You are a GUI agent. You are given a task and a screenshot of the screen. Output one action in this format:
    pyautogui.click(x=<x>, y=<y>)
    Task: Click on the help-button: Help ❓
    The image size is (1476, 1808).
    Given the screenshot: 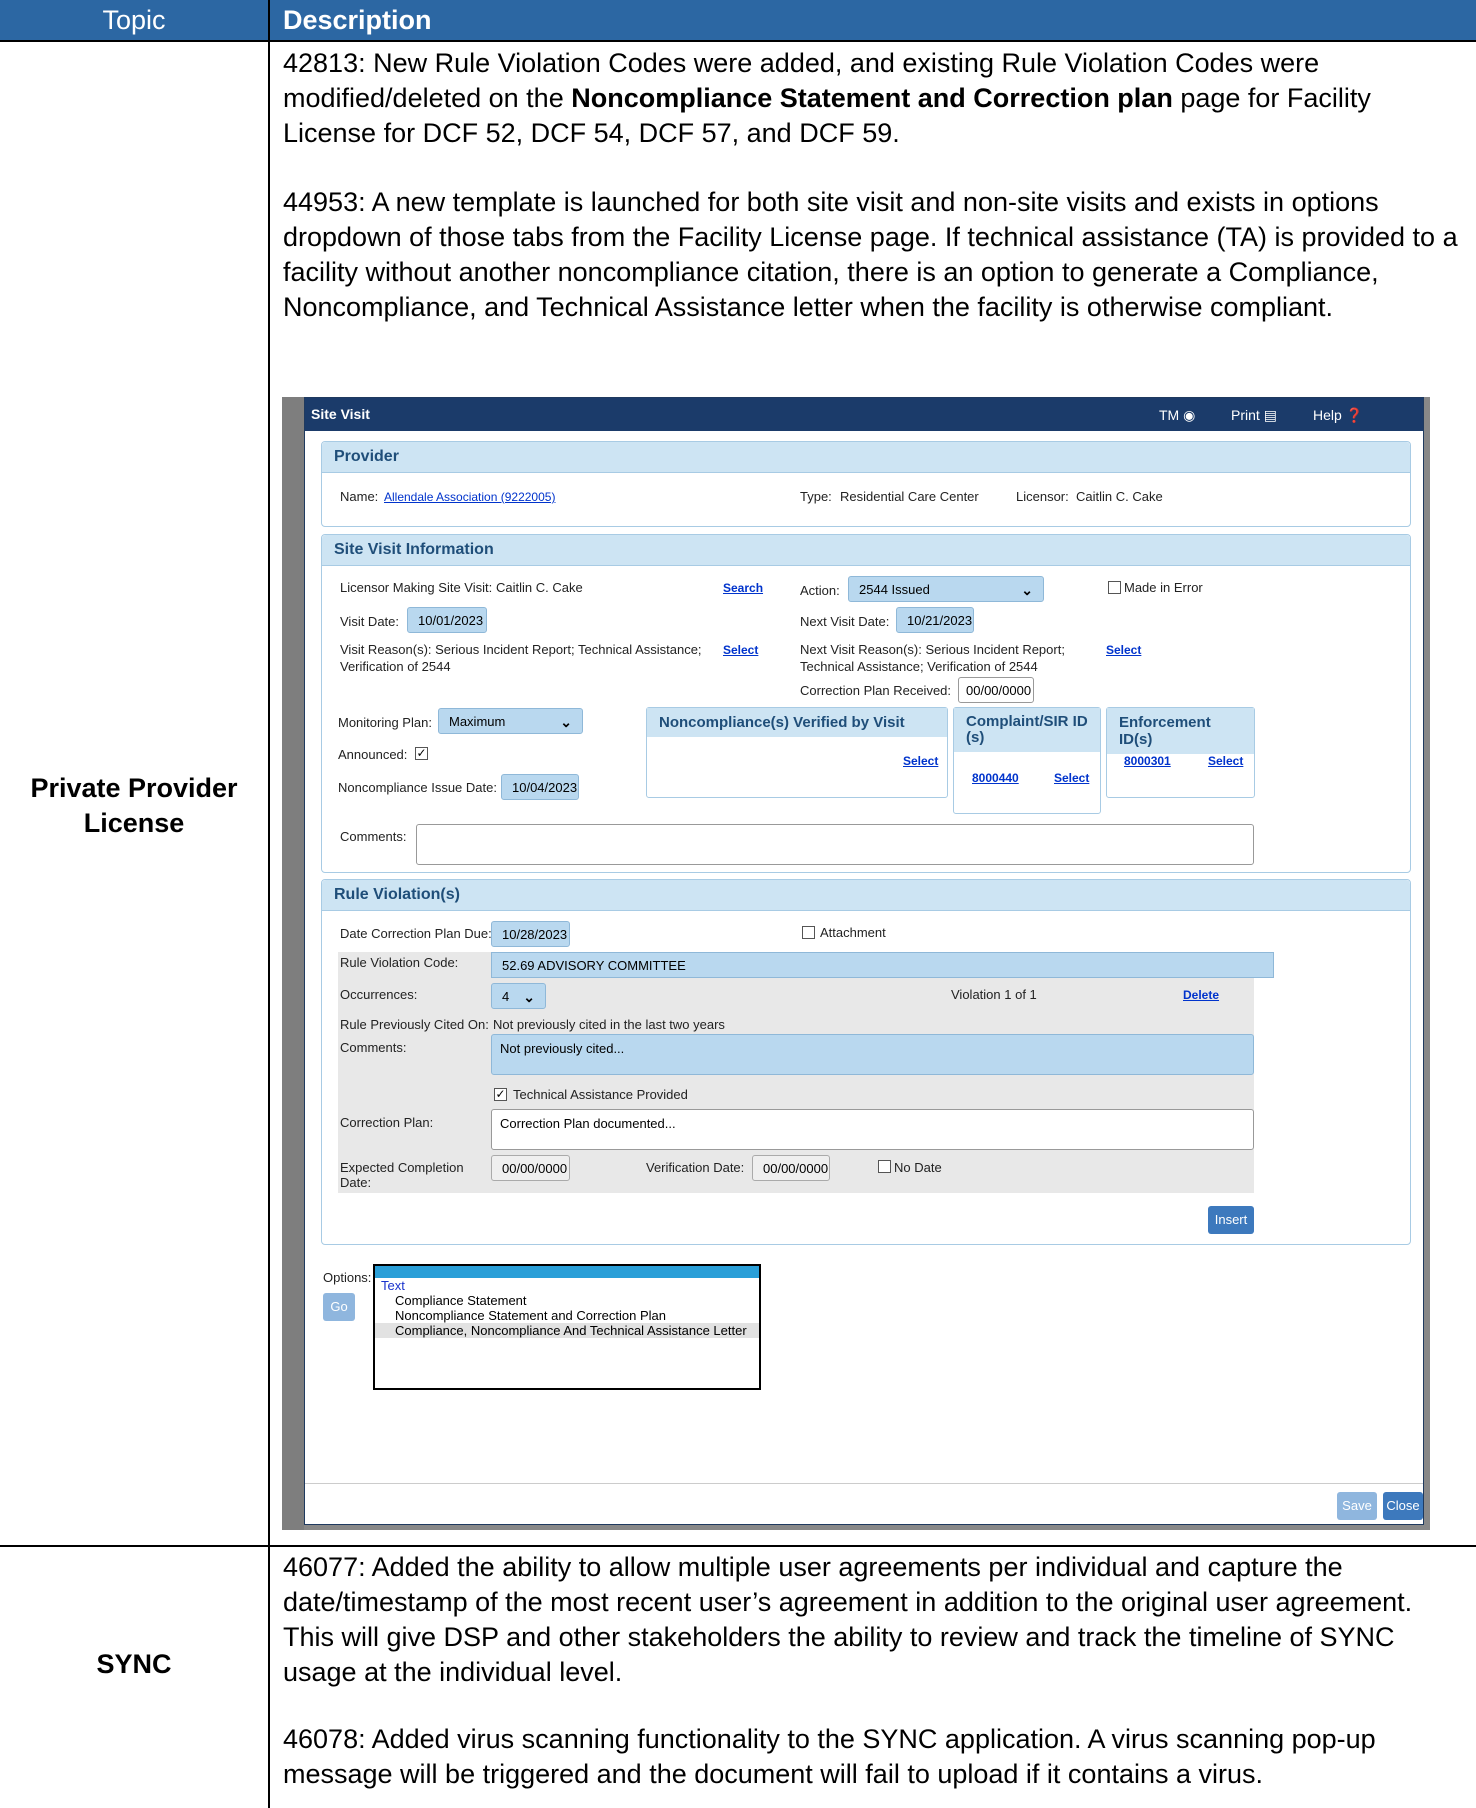 What is the action you would take?
    pyautogui.click(x=1338, y=415)
    